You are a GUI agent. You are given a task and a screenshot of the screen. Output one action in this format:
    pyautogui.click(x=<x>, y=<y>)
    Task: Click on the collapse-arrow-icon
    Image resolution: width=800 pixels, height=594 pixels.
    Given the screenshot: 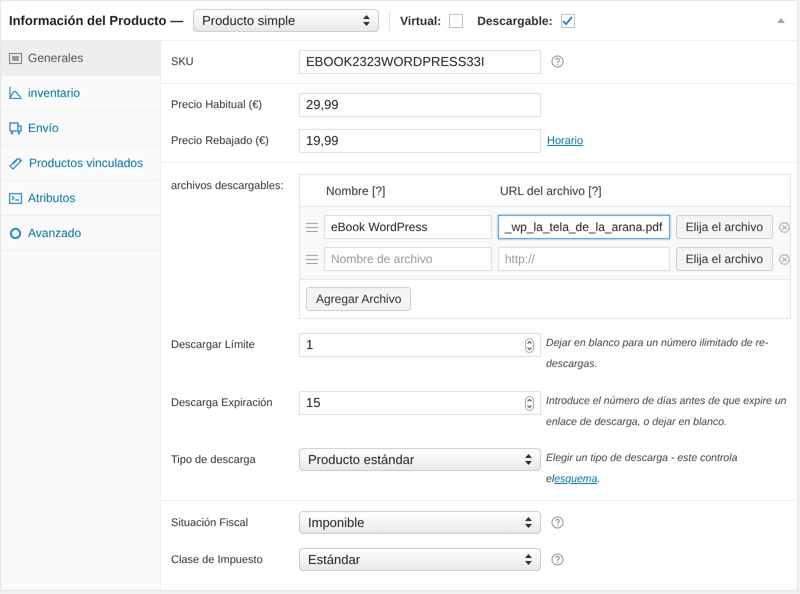 What is the action you would take?
    pyautogui.click(x=781, y=20)
    